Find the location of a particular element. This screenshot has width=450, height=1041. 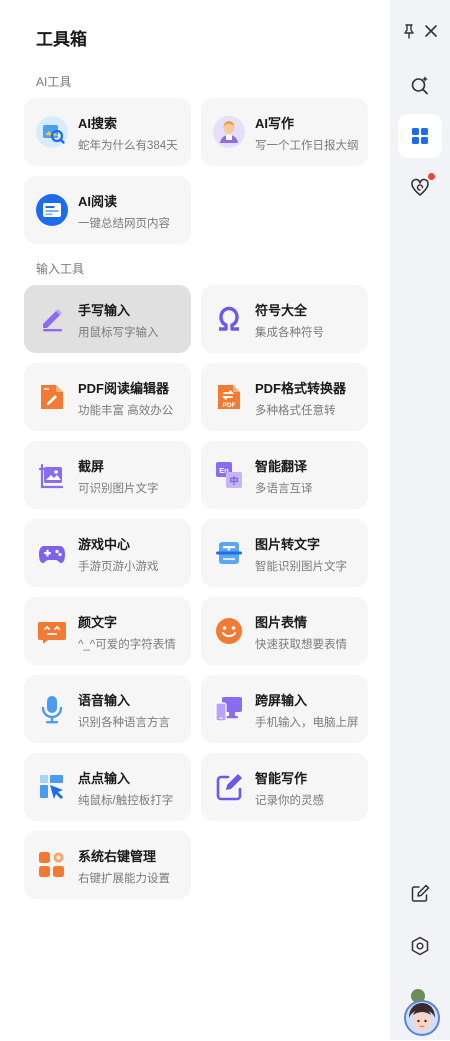

edit-icon is located at coordinates (420, 893).